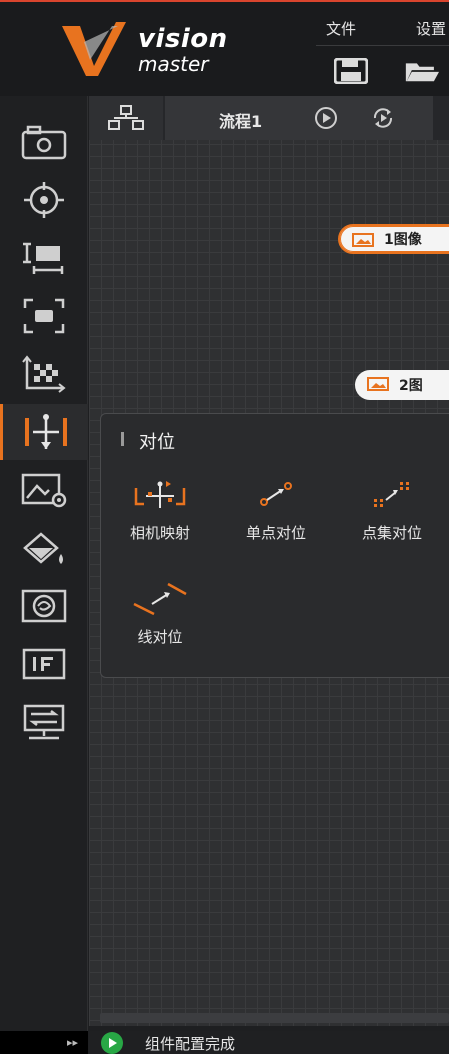 This screenshot has height=1054, width=449. I want to click on logo-text-master: master, so click(173, 64).